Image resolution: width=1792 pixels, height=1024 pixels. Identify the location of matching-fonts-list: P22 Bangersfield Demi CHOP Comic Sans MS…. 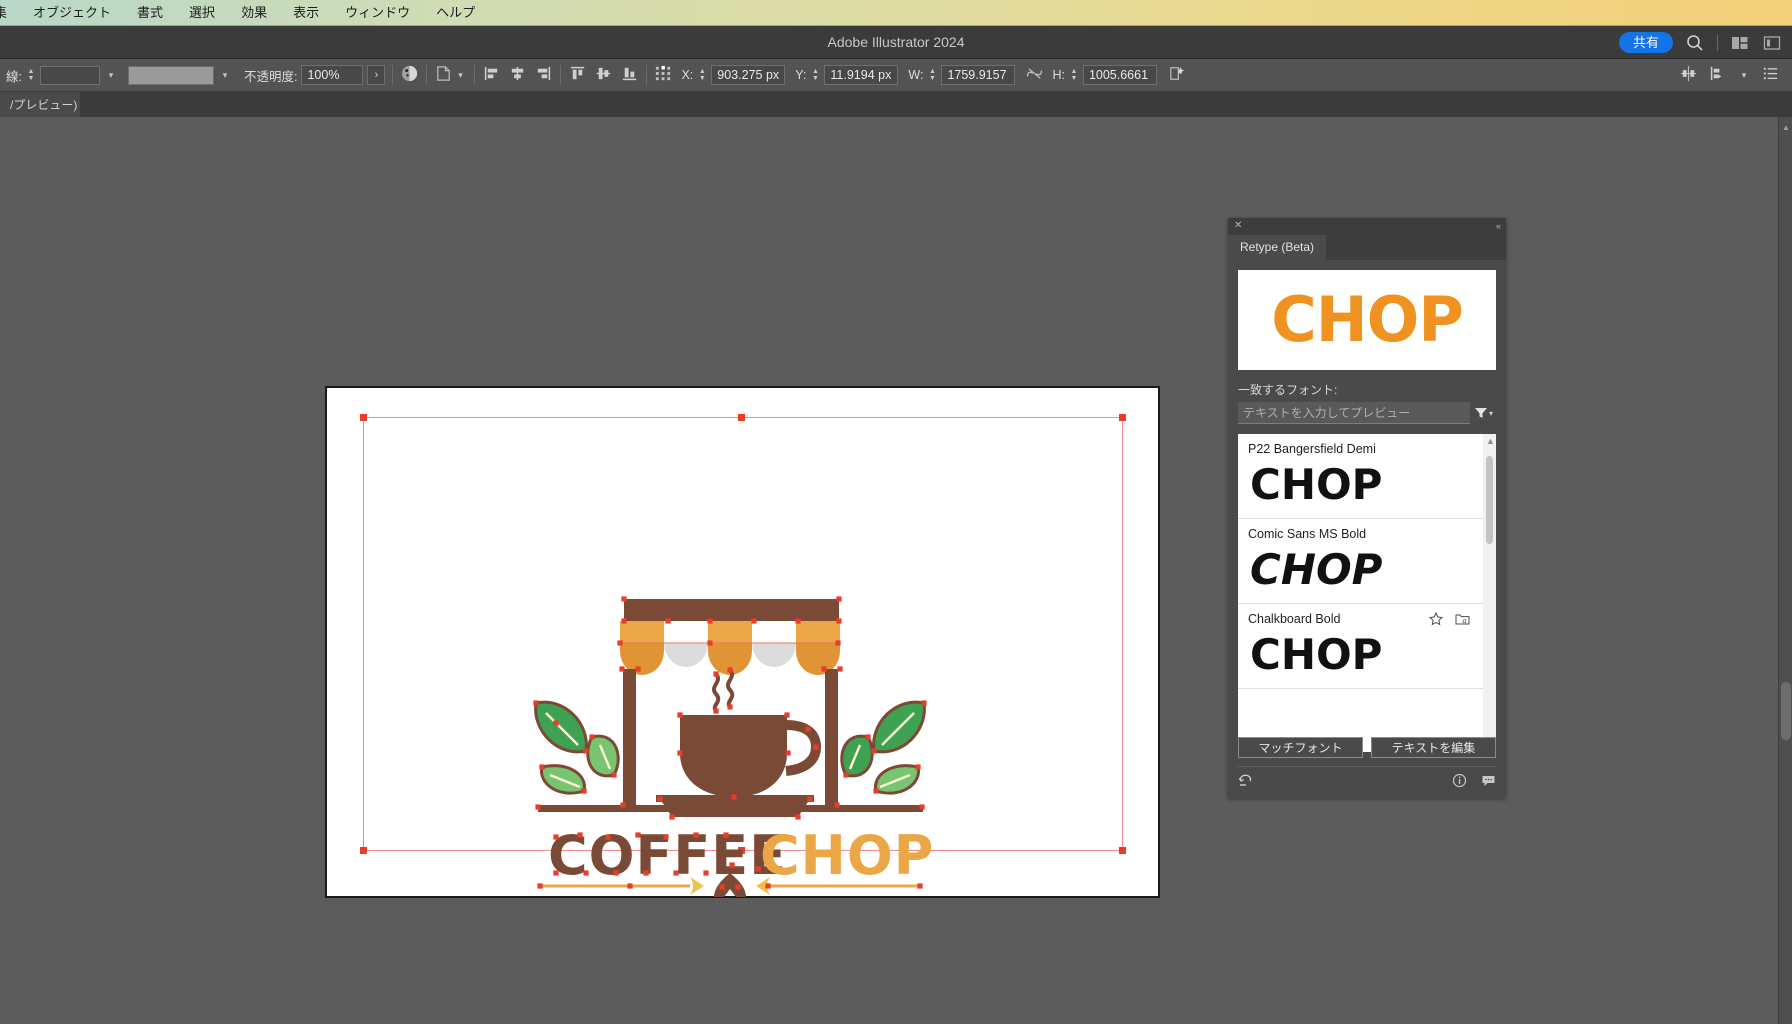
(1367, 593).